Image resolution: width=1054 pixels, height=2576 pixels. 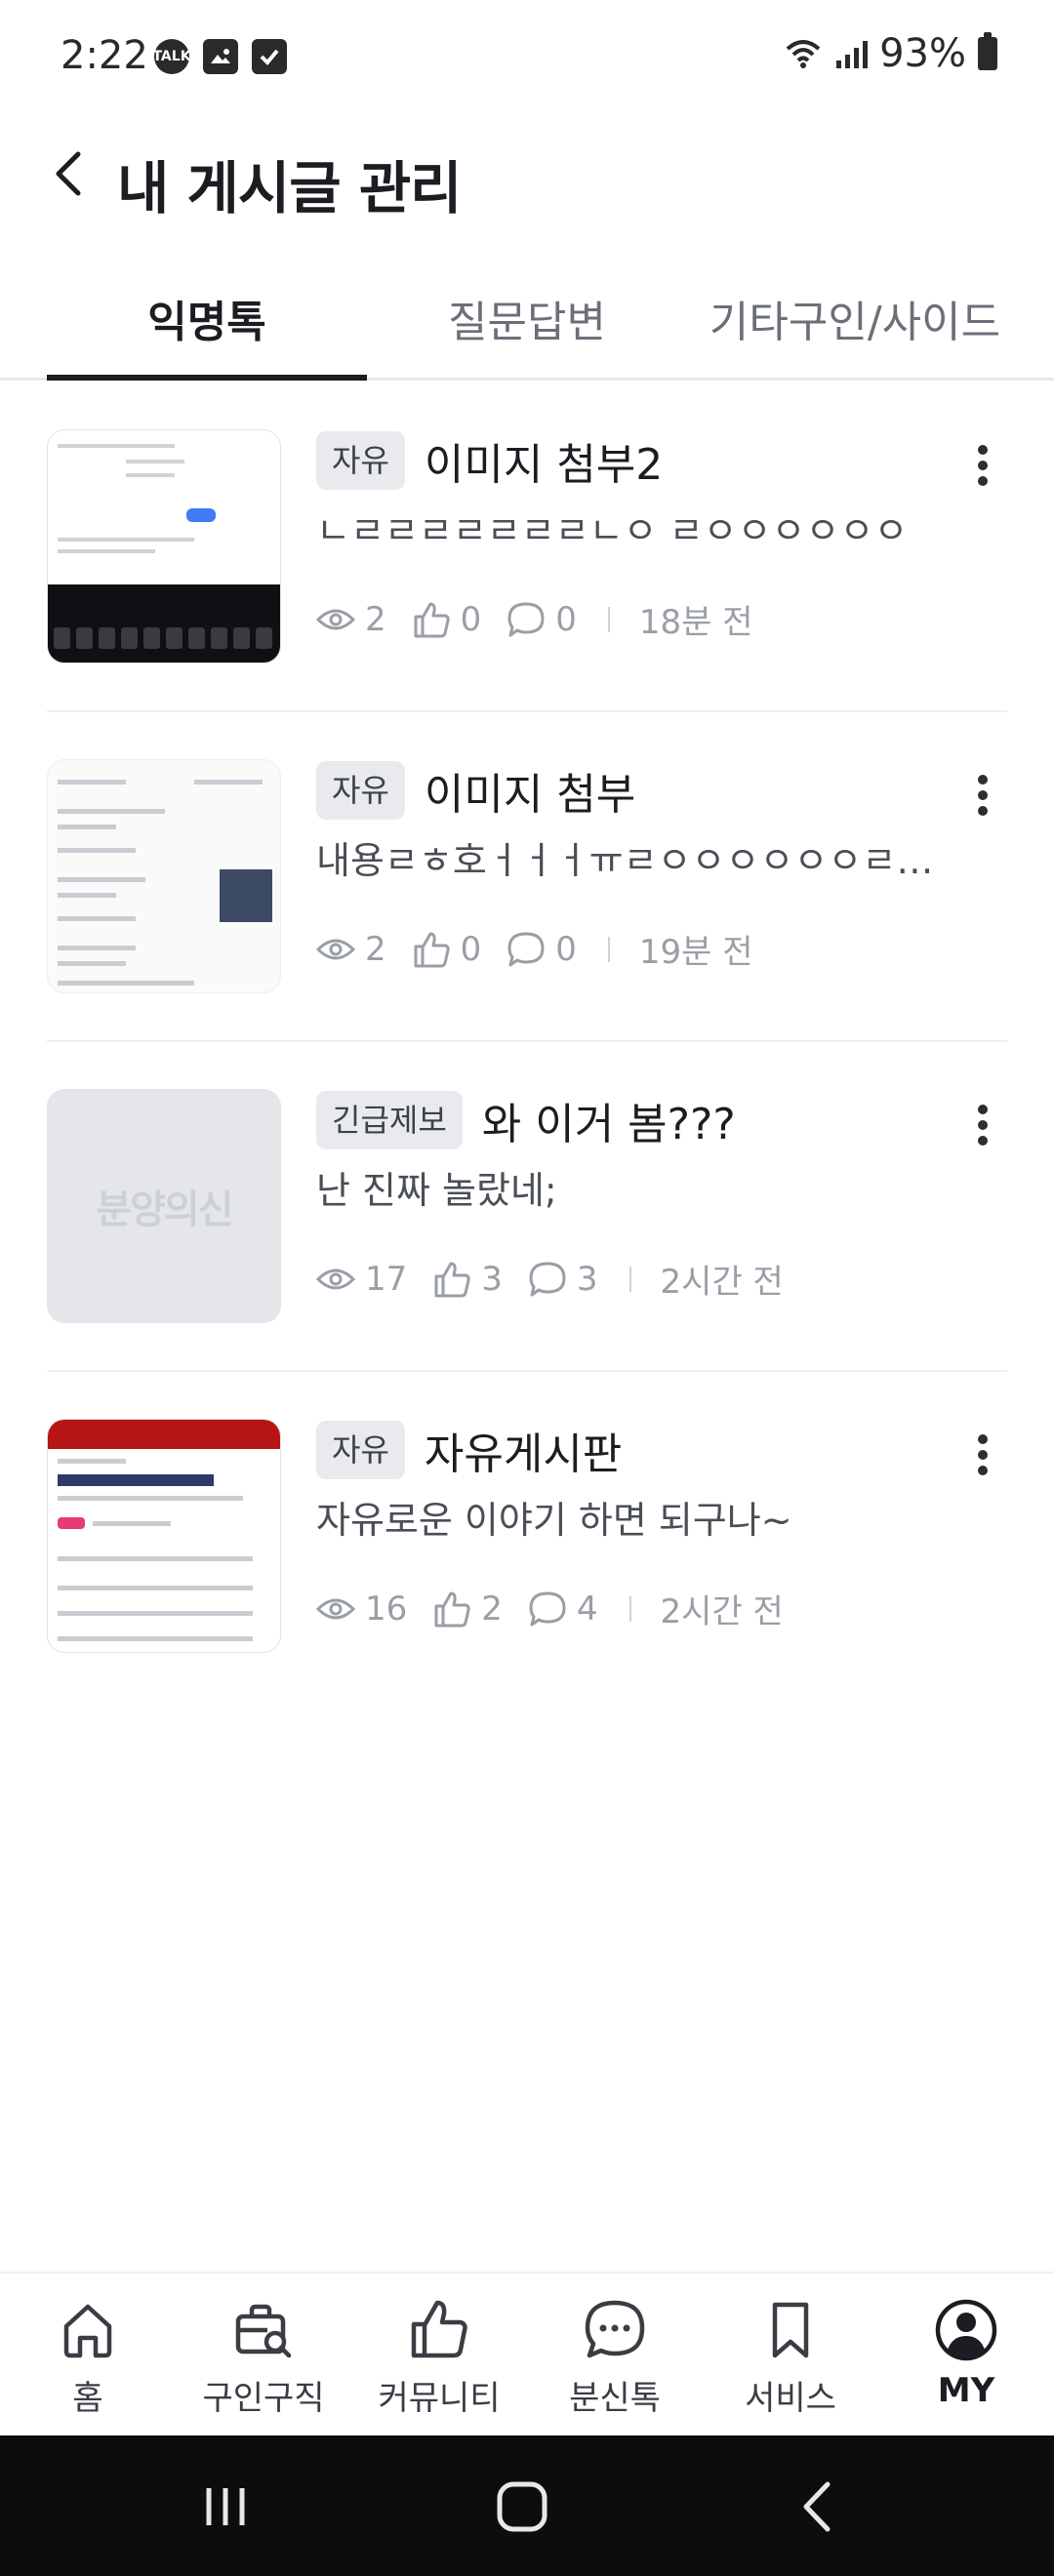 I want to click on home-icon, so click(x=87, y=2331).